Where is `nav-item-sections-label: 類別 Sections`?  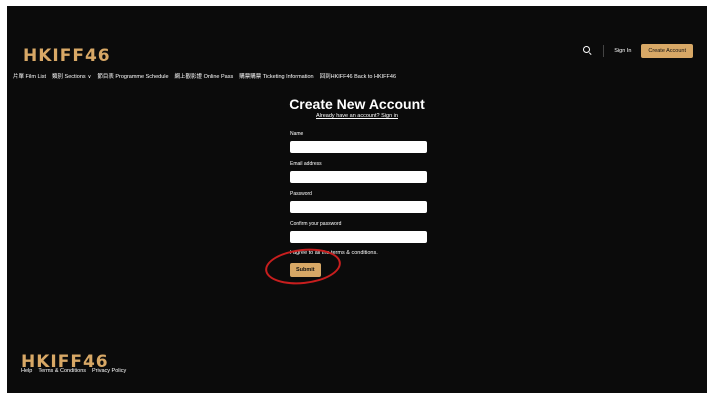 nav-item-sections-label: 類別 Sections is located at coordinates (69, 77).